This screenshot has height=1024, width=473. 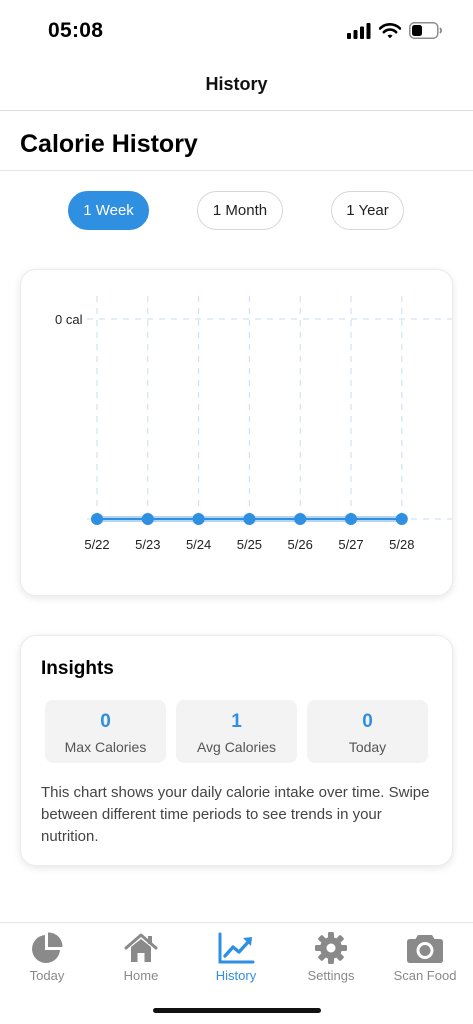 I want to click on camera-icon, so click(x=425, y=949).